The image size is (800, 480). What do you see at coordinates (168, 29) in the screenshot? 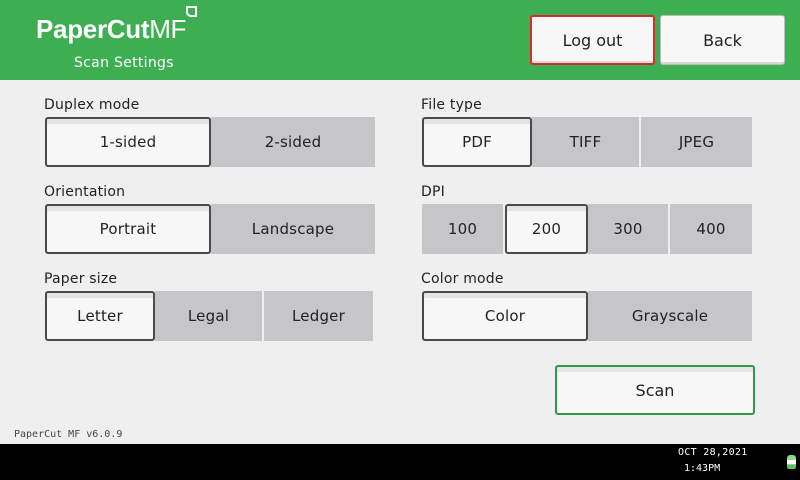
I see `logo-suffix-text: MF` at bounding box center [168, 29].